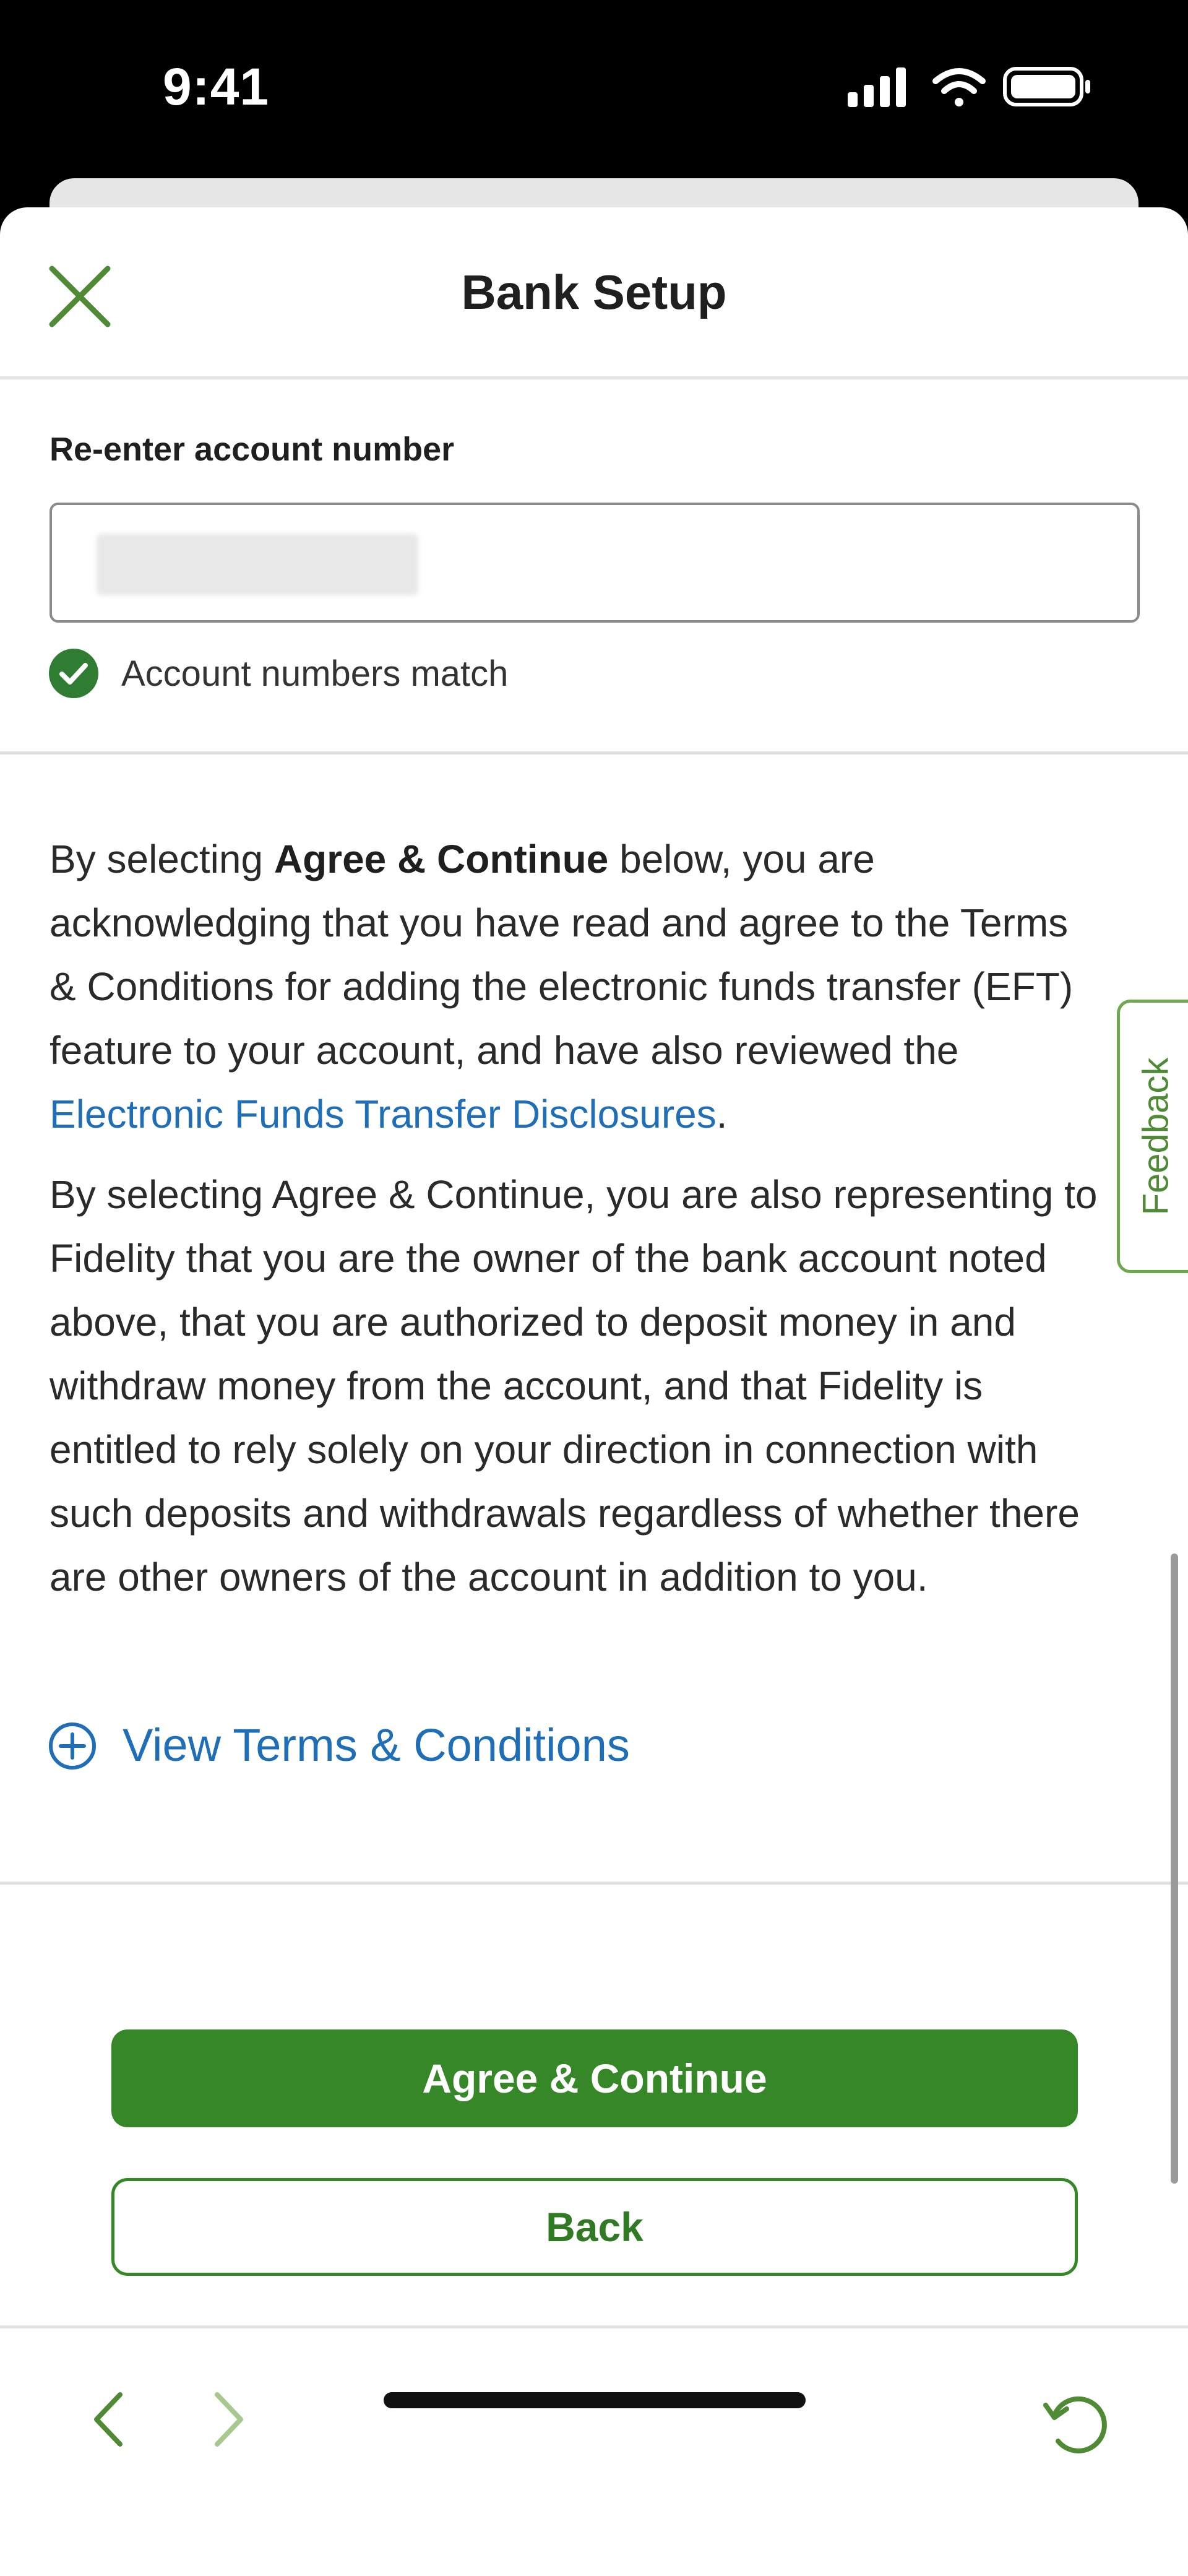 This screenshot has width=1188, height=2576. What do you see at coordinates (376, 1745) in the screenshot?
I see `view-terms-label: View Terms & Conditions` at bounding box center [376, 1745].